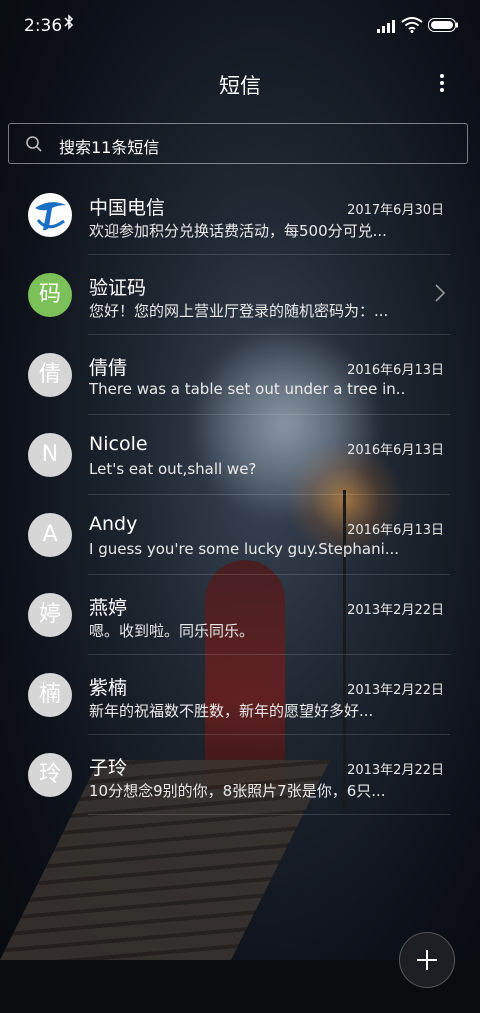 The height and width of the screenshot is (1013, 480). I want to click on avatar: N, so click(50, 455).